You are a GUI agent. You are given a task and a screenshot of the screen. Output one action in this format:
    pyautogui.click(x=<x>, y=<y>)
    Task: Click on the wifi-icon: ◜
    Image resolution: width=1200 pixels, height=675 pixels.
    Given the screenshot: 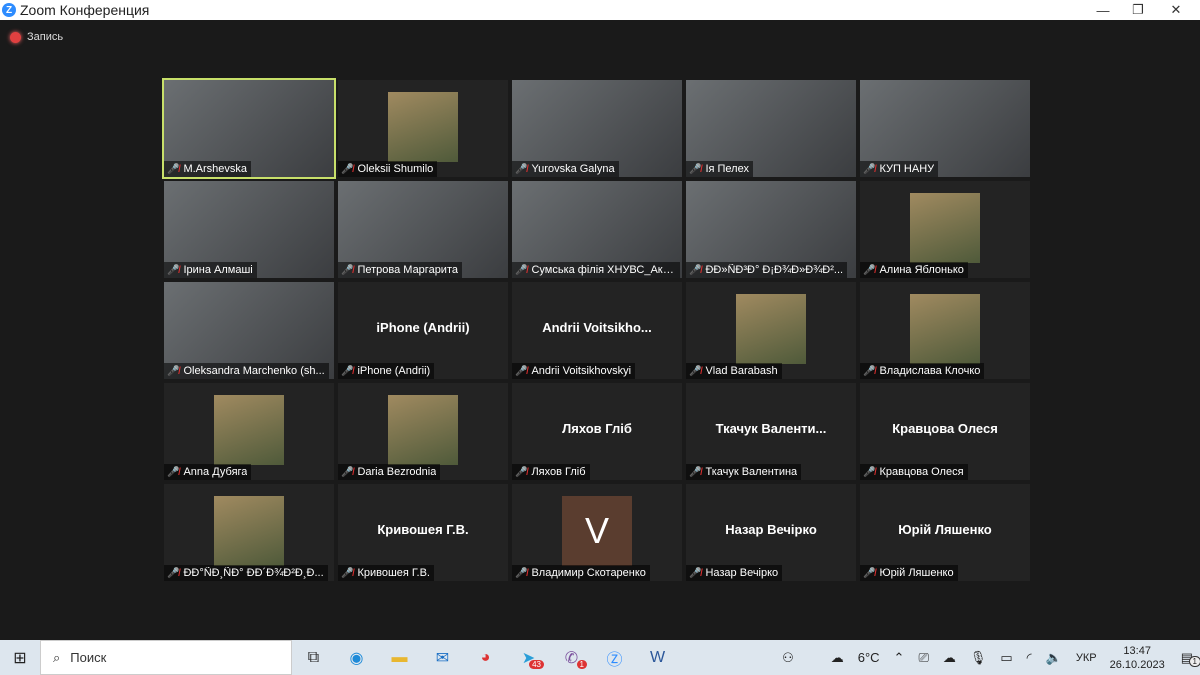 What is the action you would take?
    pyautogui.click(x=1029, y=658)
    